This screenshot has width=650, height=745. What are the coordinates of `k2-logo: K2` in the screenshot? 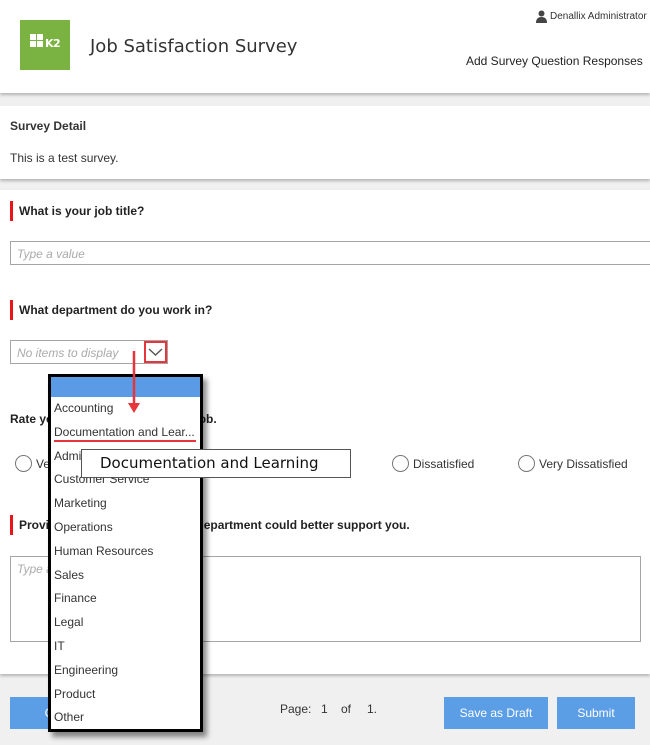 It's located at (45, 45).